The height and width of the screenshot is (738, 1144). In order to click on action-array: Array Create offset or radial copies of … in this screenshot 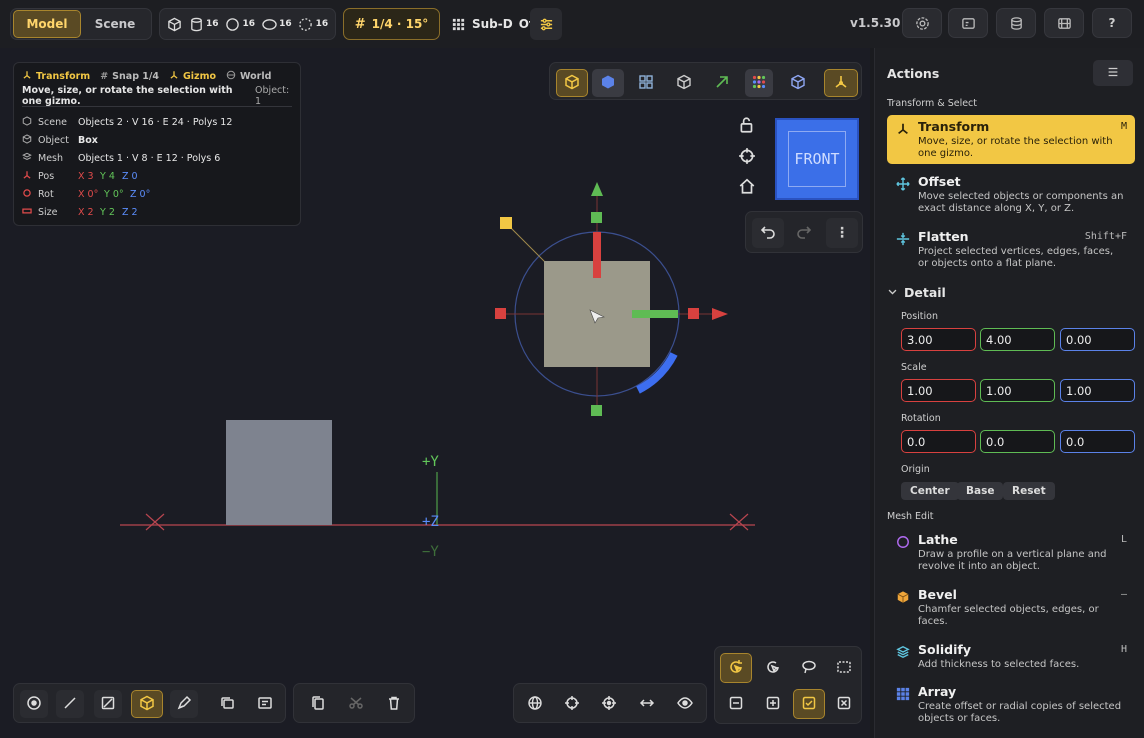, I will do `click(1011, 705)`.